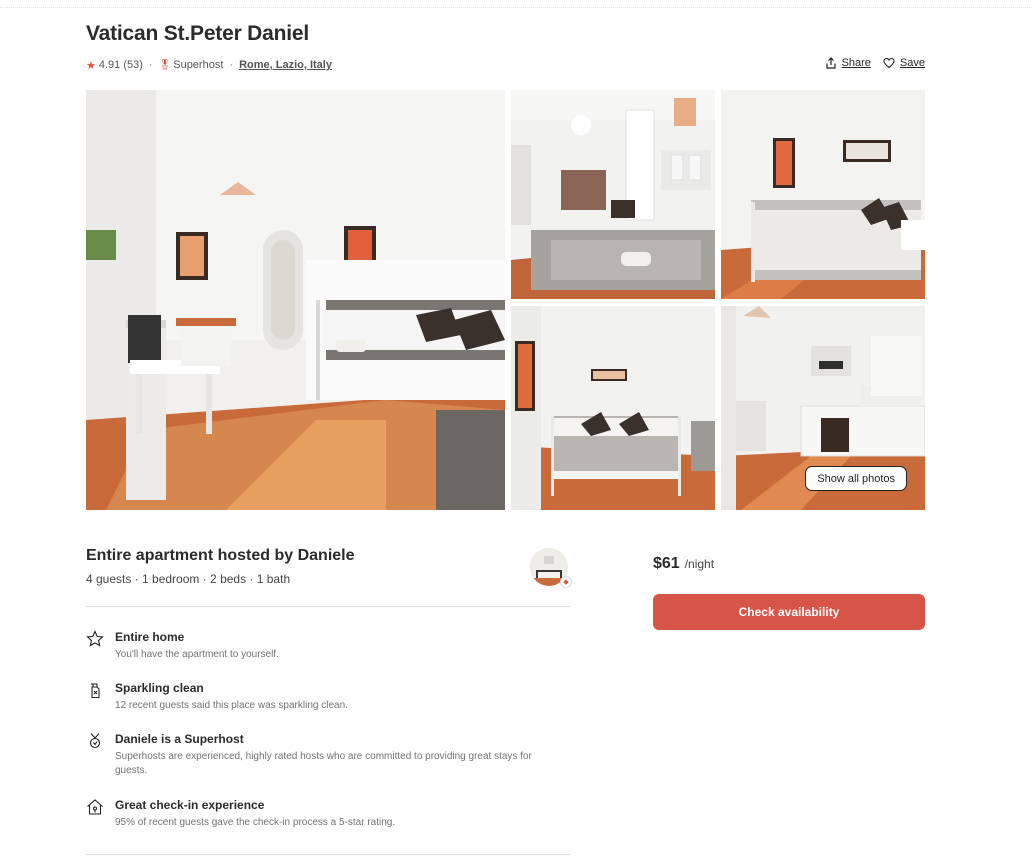  I want to click on price-display: $61 /night, so click(683, 564).